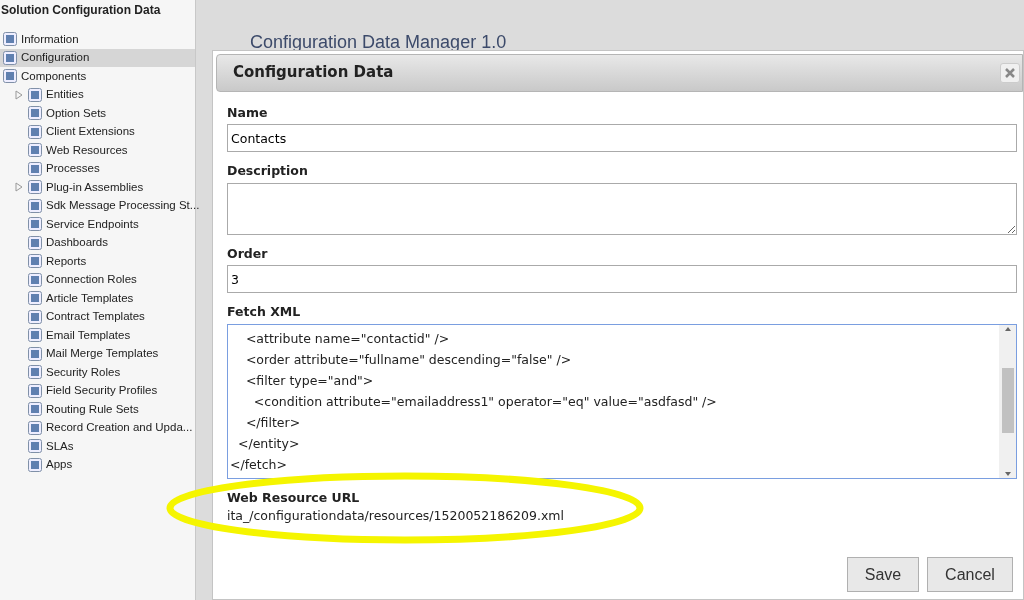 The height and width of the screenshot is (600, 1024). Describe the element at coordinates (97, 150) in the screenshot. I see `sidebar-item: Web Resources` at that location.